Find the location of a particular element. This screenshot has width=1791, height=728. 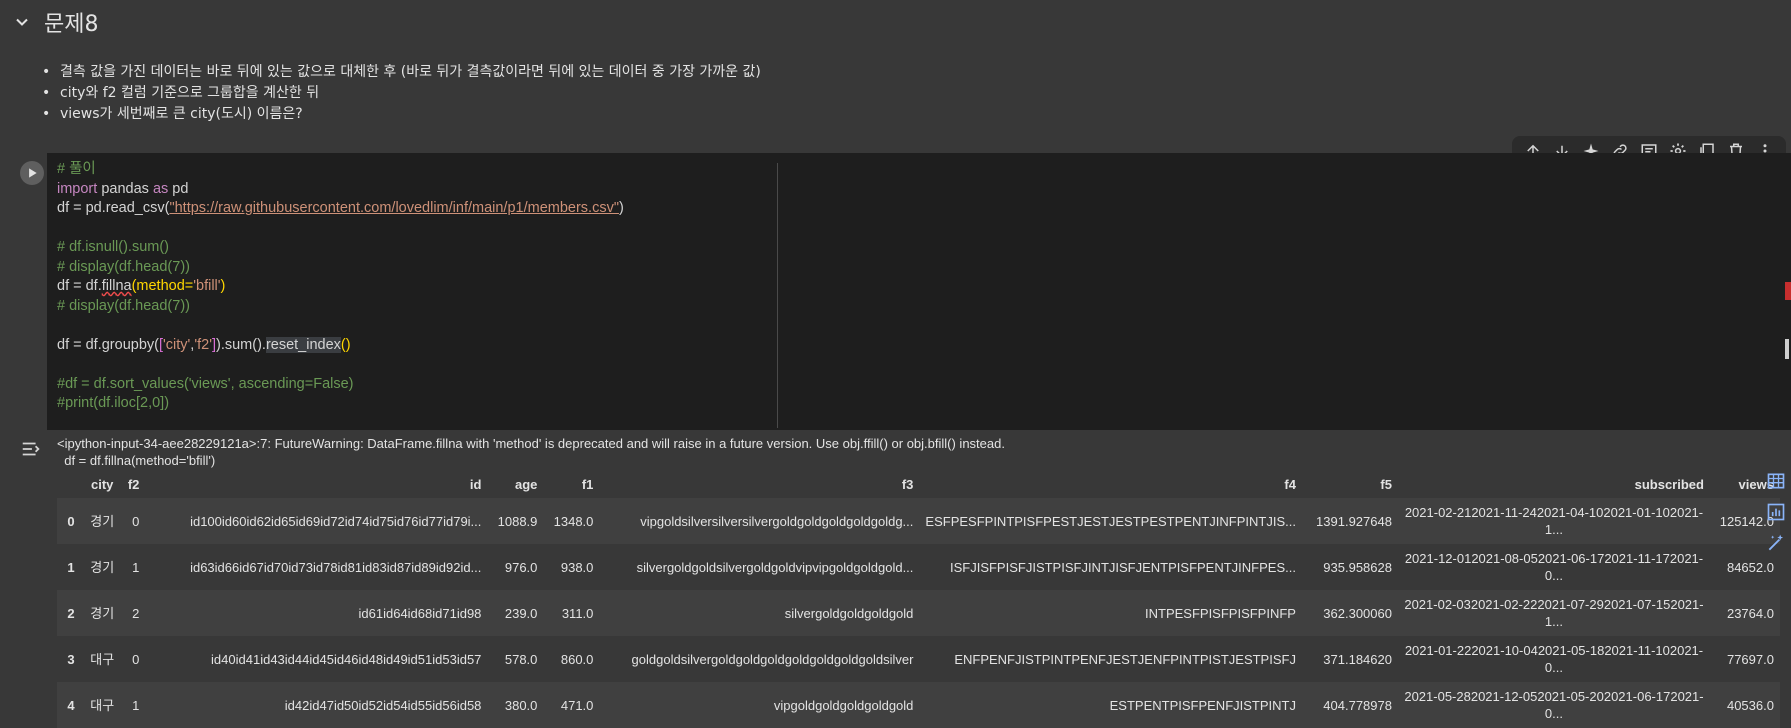

cell-f3: silvergoldgoldgoldgold is located at coordinates (759, 613).